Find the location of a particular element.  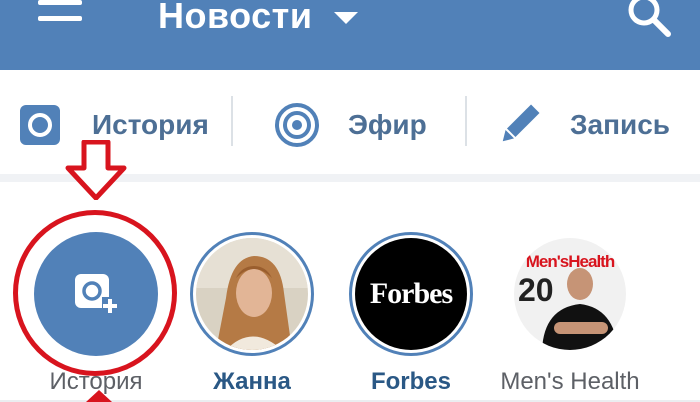

search-icon is located at coordinates (649, 19).